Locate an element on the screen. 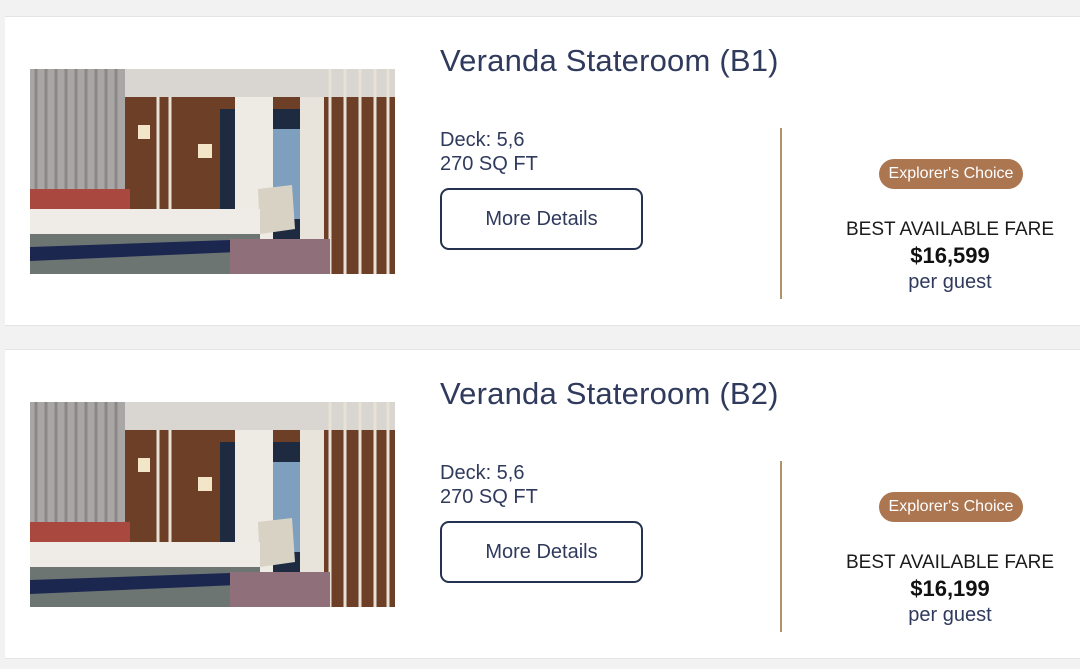 This screenshot has width=1080, height=669. stateroom-title: Veranda Stateroom (B2) is located at coordinates (609, 393).